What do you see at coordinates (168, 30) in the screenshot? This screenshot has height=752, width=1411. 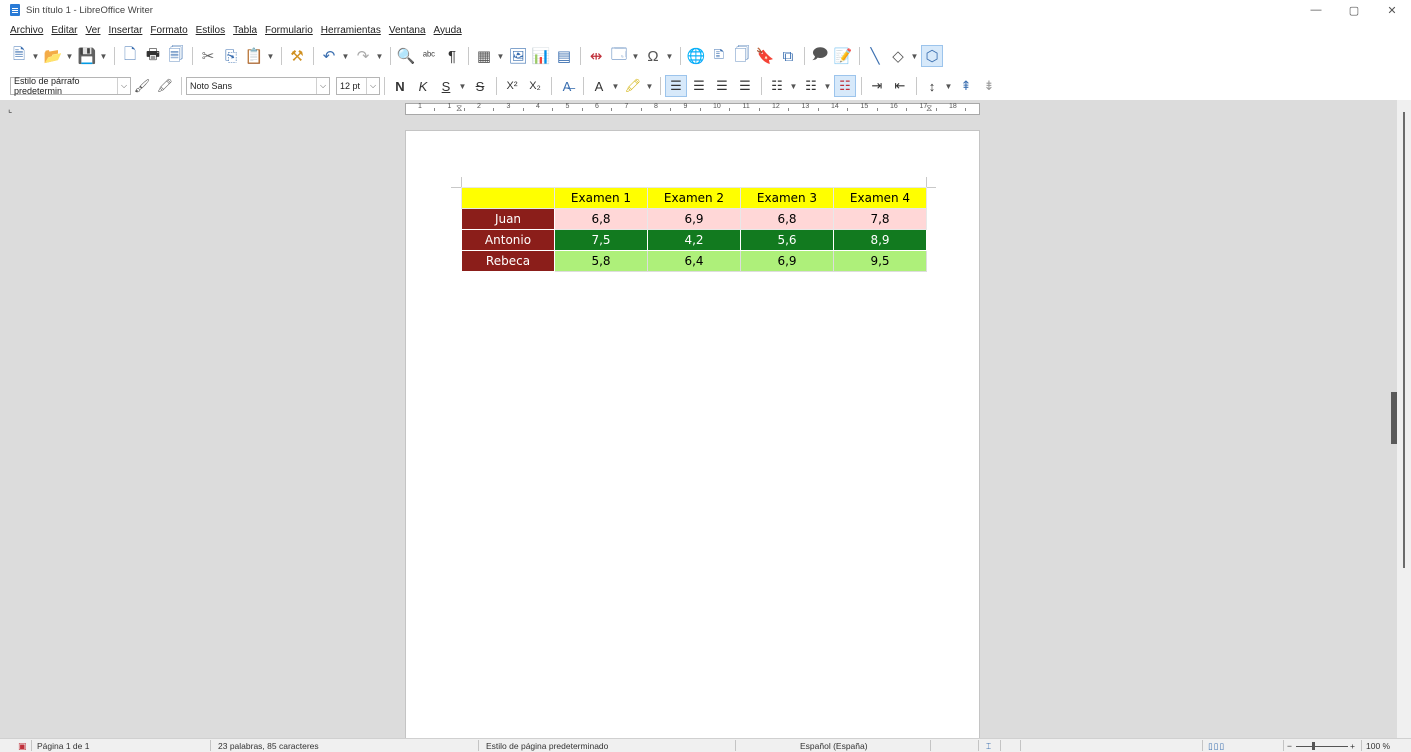 I see `menu-formato: Formato` at bounding box center [168, 30].